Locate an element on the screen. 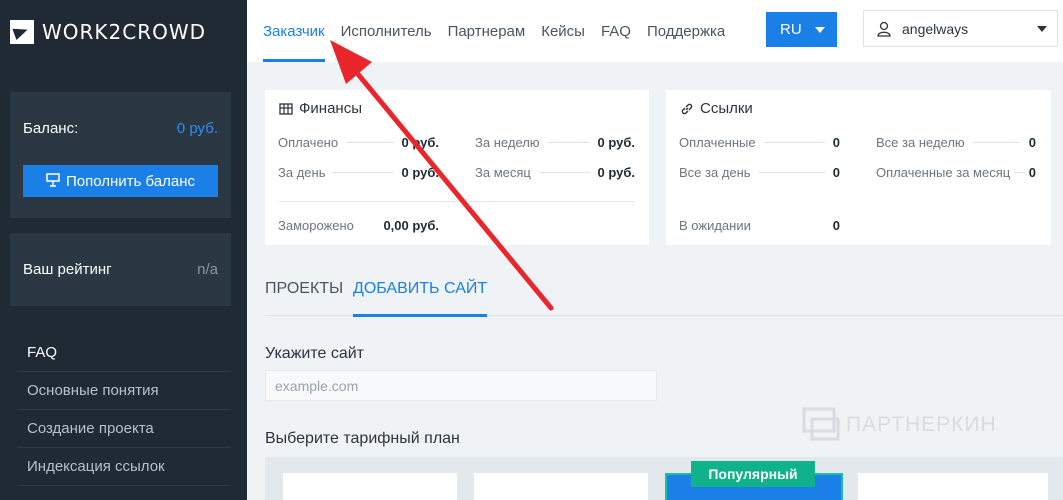 The width and height of the screenshot is (1063, 500). nav-faq: FAQ is located at coordinates (616, 31).